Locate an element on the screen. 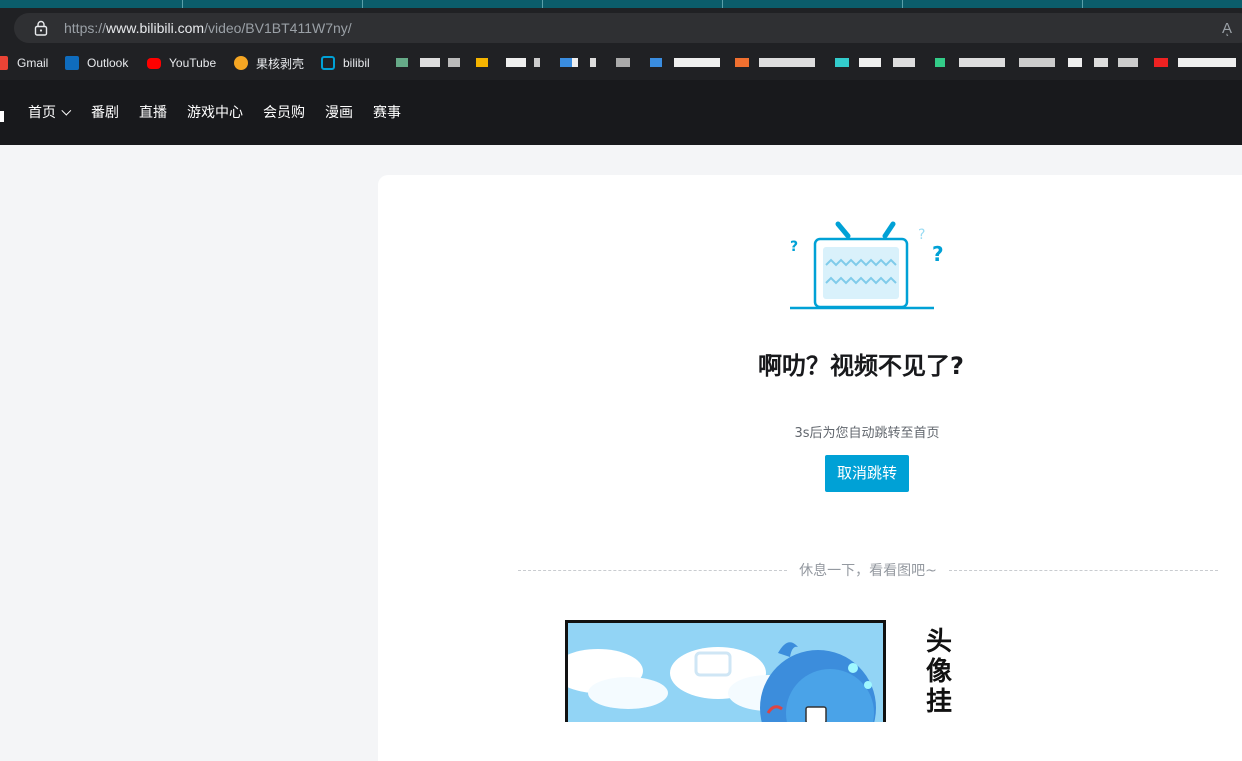 The image size is (1242, 761). section-divider: 休息一下，看看图吧~ is located at coordinates (868, 570).